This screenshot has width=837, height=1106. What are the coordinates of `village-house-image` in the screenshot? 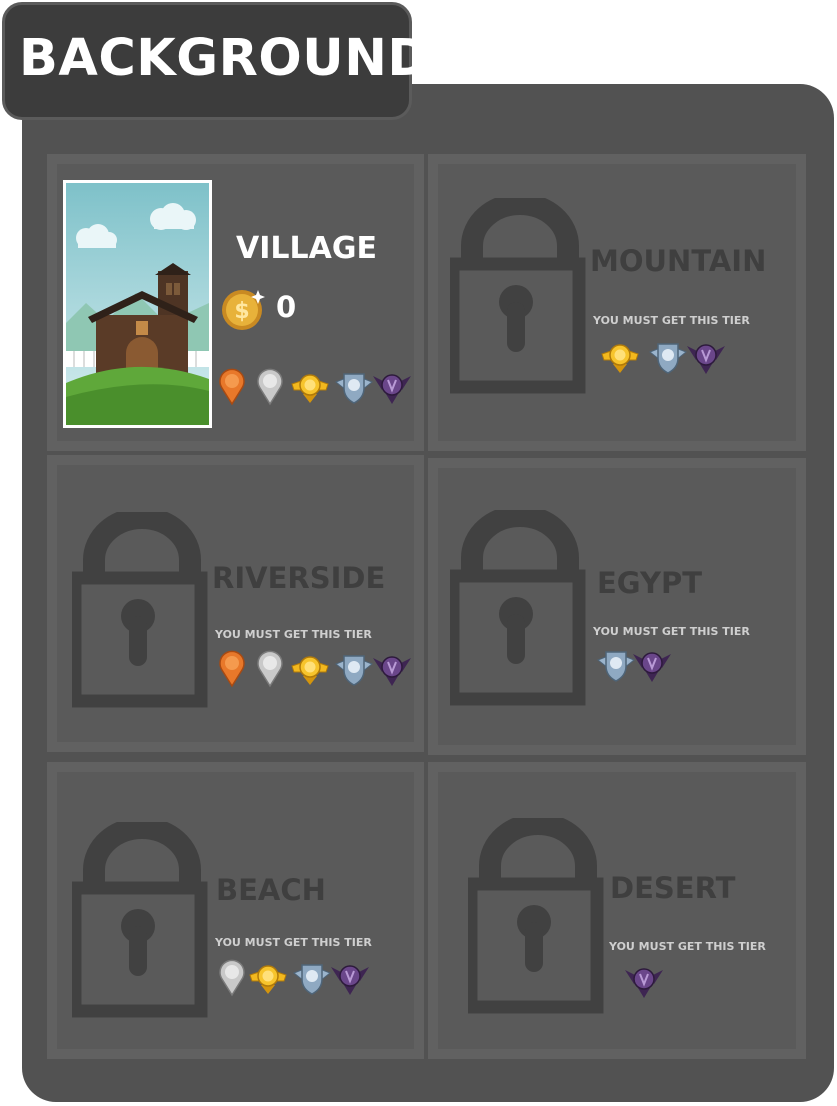 It's located at (137, 304).